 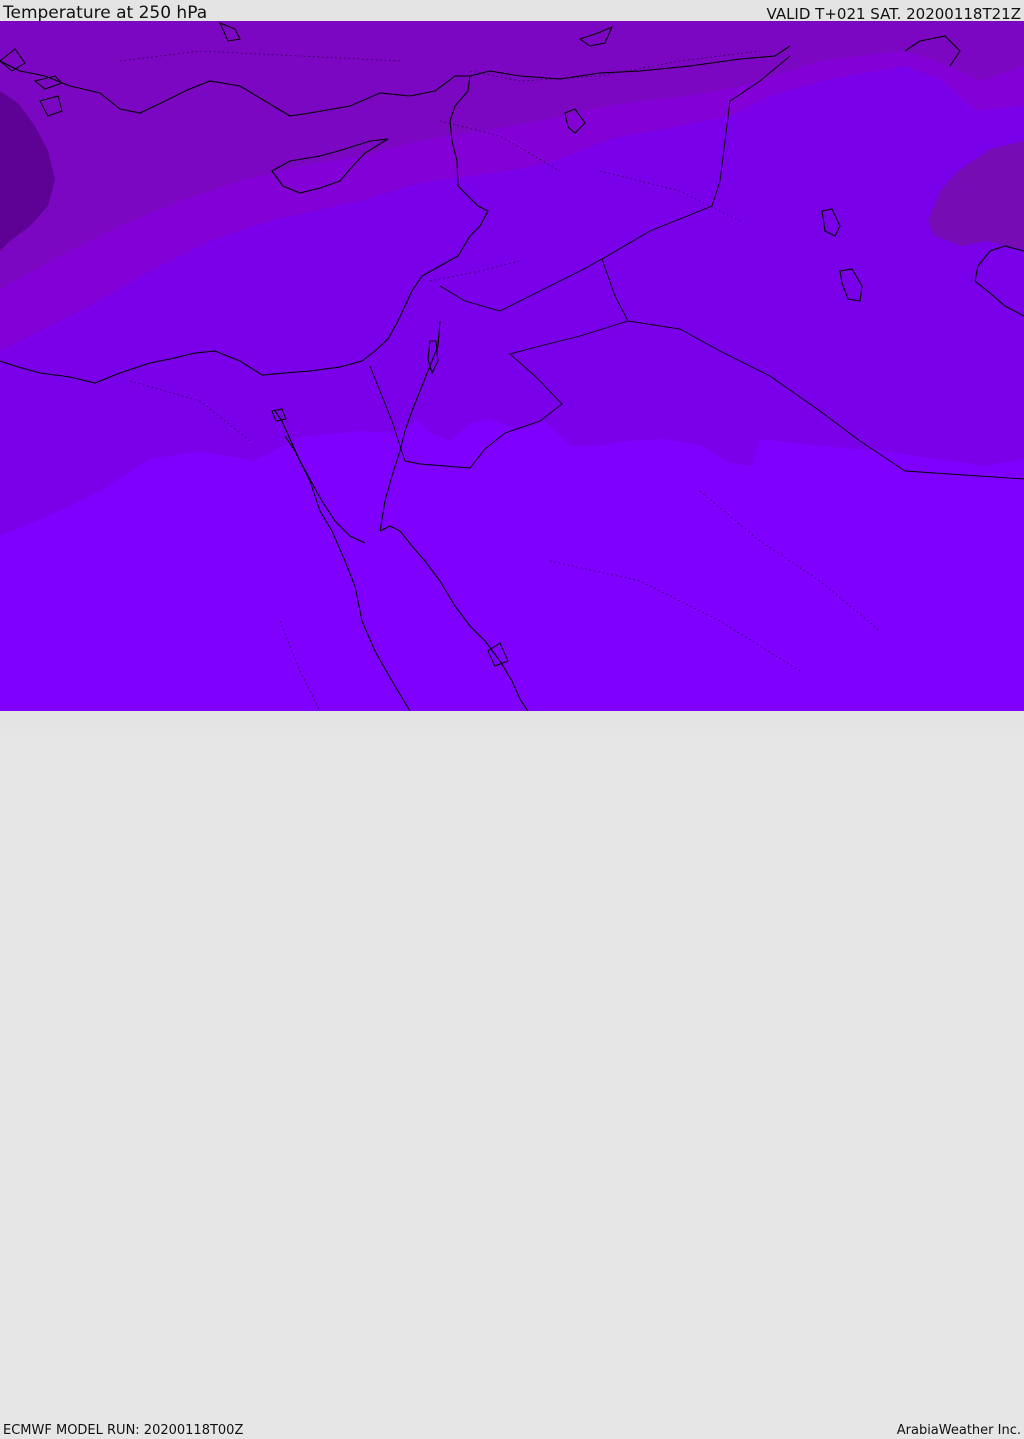 What do you see at coordinates (105, 13) in the screenshot?
I see `map-title: Temperature at 250 hPa` at bounding box center [105, 13].